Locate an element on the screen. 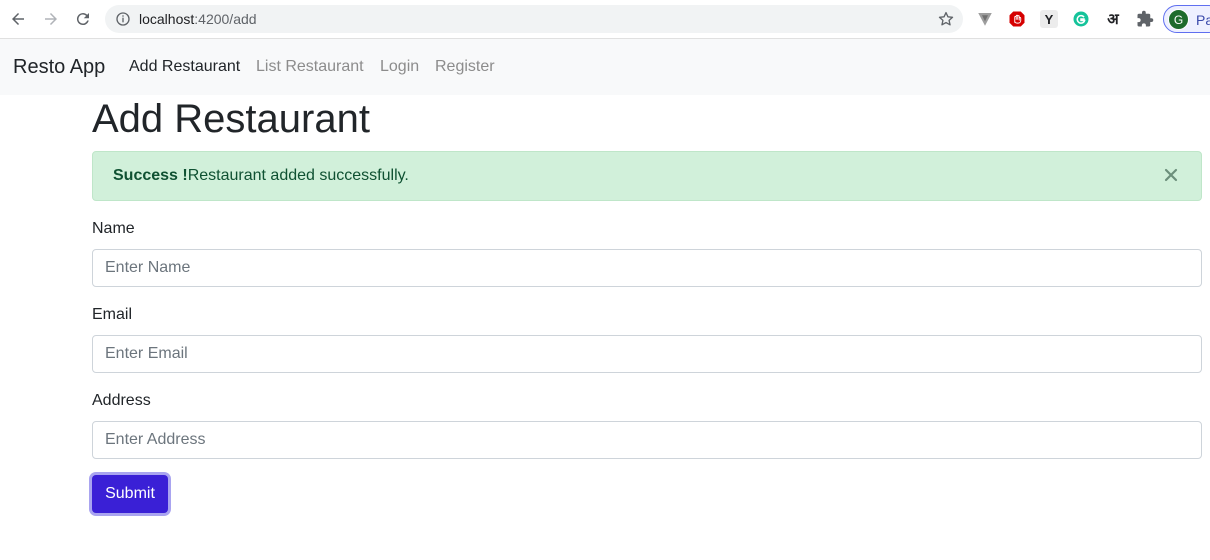  back-button is located at coordinates (18, 19).